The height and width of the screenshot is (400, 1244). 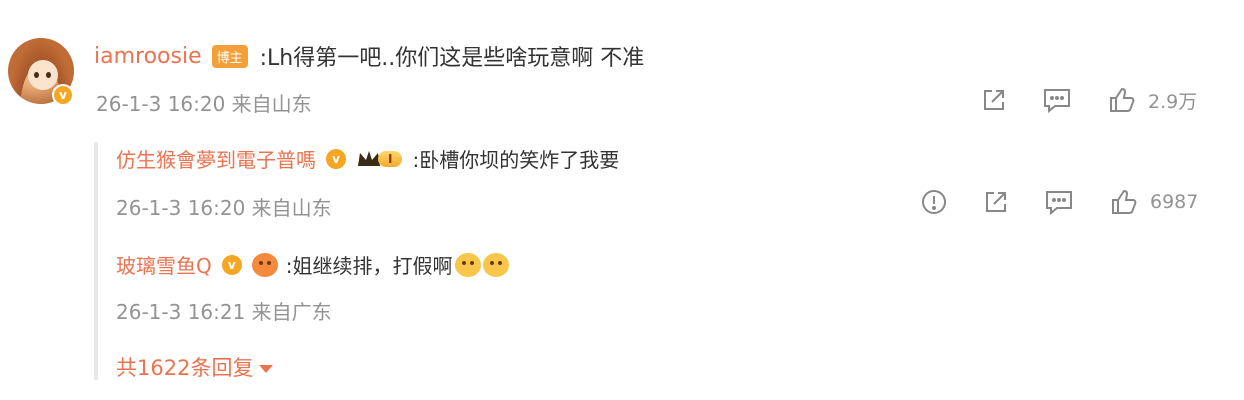 What do you see at coordinates (148, 56) in the screenshot?
I see `comment-username: iamroosie` at bounding box center [148, 56].